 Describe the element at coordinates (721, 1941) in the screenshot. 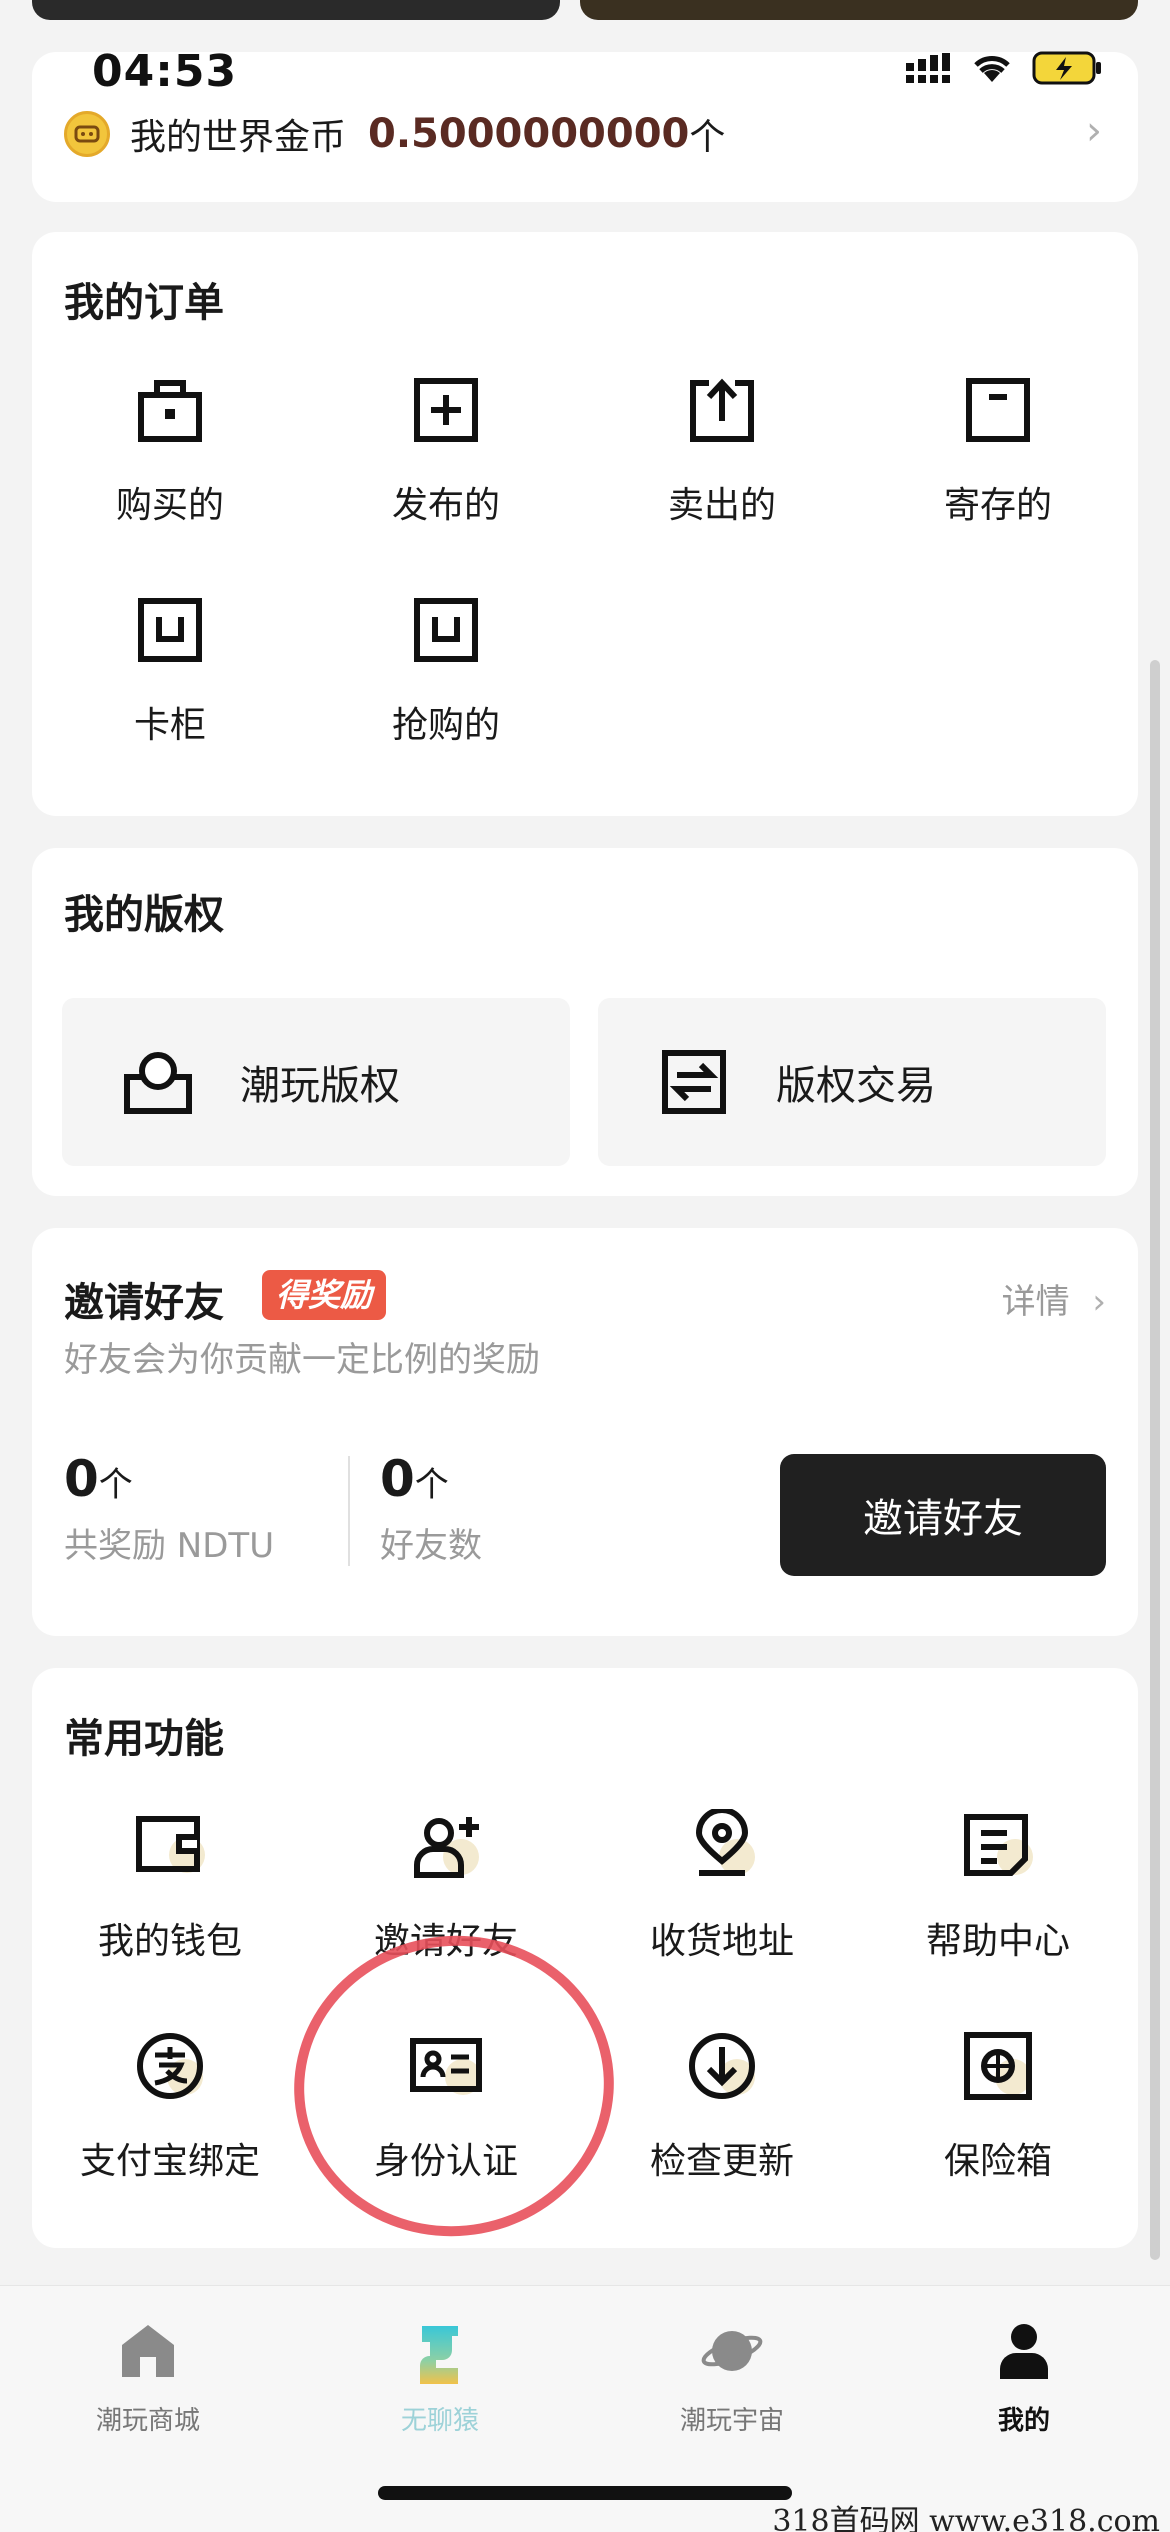

I see `function-label: 收货地址` at that location.